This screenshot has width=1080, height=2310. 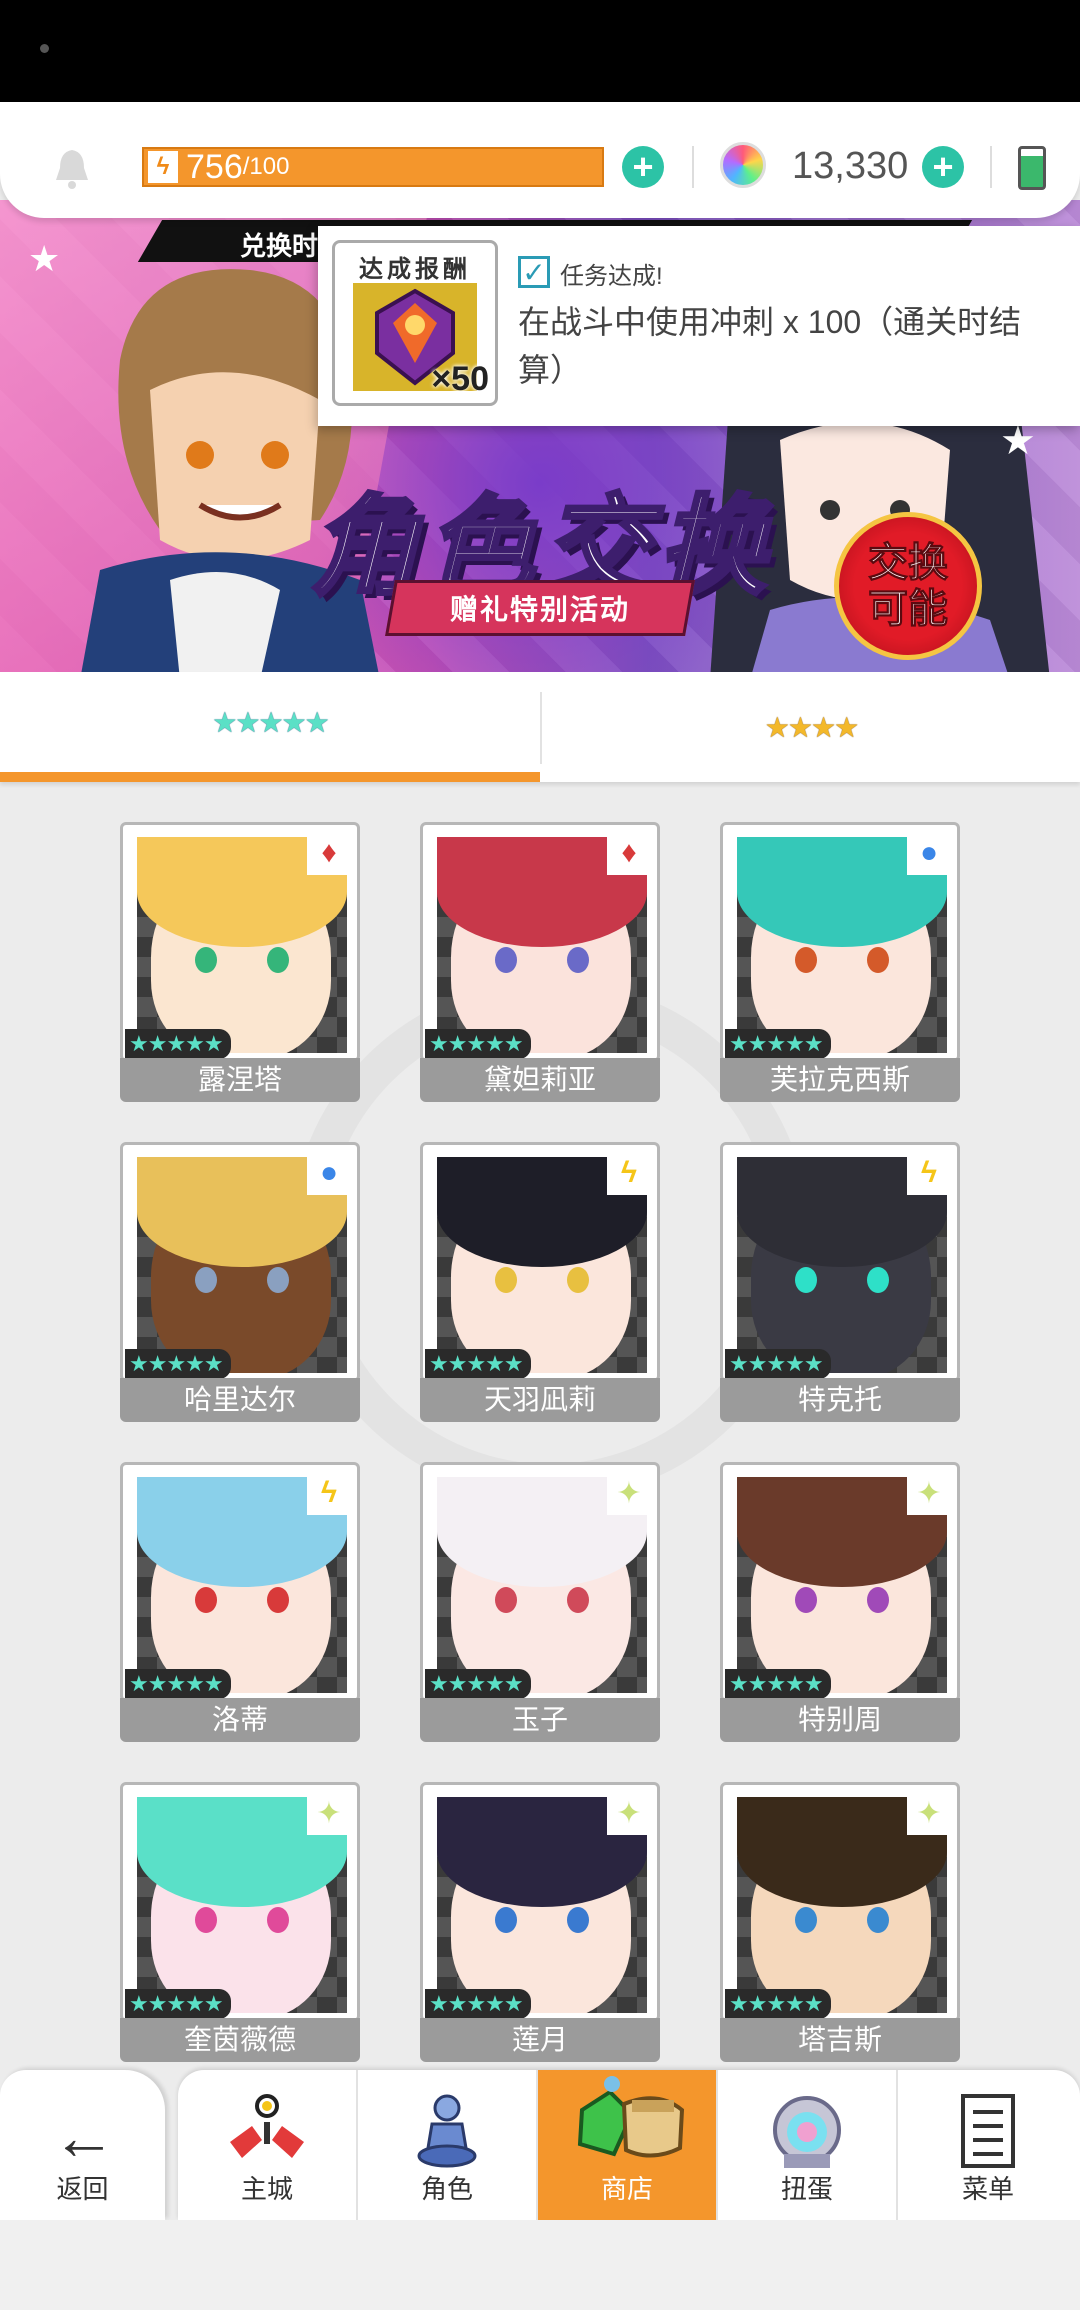 I want to click on bottom-navigation: ← 返回 主城 角色 商店 扭蛋 菜单, so click(x=540, y=2145).